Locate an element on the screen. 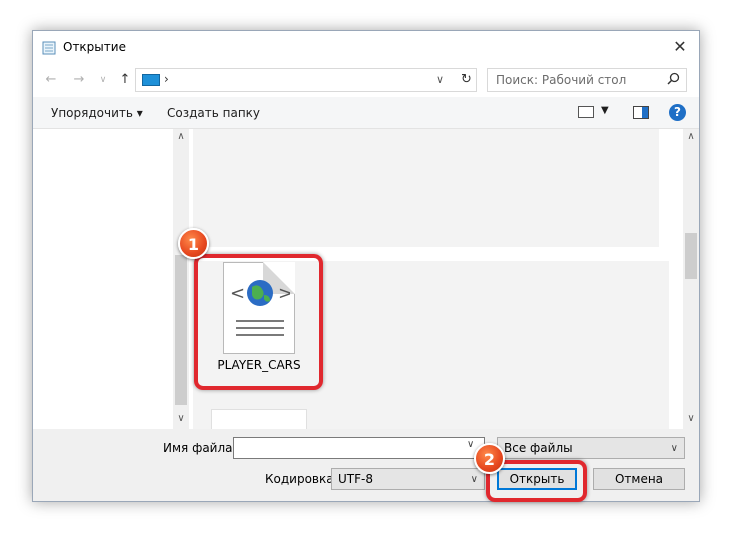  refresh-button: ↻ is located at coordinates (467, 80).